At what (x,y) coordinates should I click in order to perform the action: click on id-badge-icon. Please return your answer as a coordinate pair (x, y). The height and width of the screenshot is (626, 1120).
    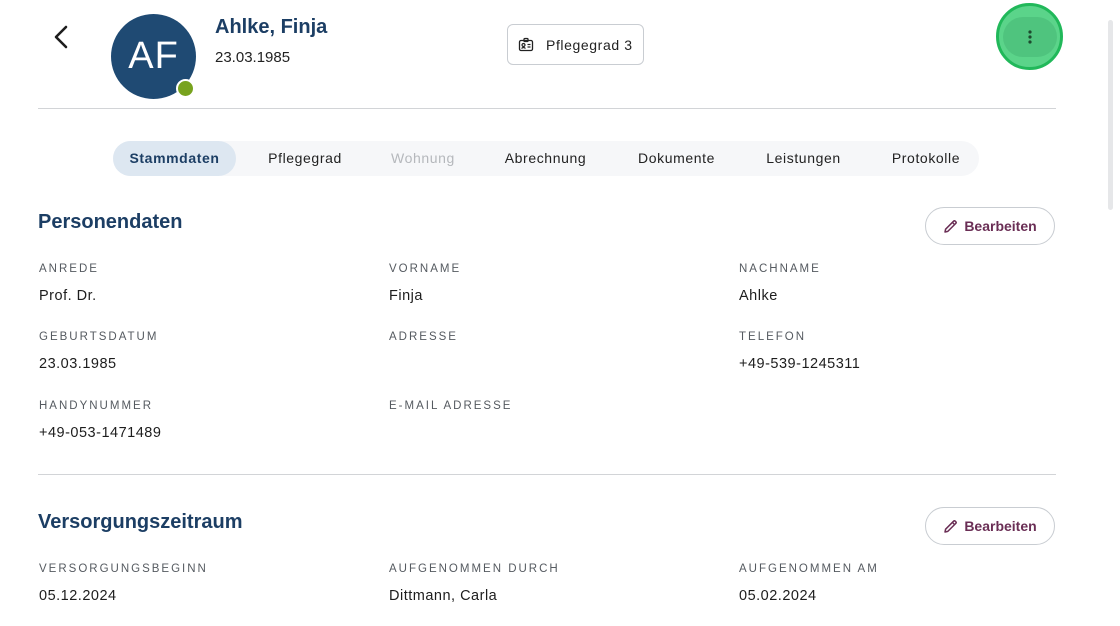
    Looking at the image, I should click on (526, 44).